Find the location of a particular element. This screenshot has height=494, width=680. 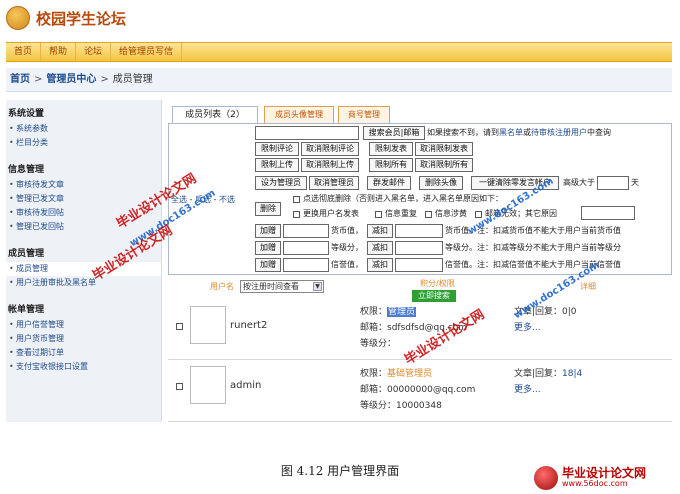

sidebar-group-title: 系统设置 is located at coordinates (26, 114).